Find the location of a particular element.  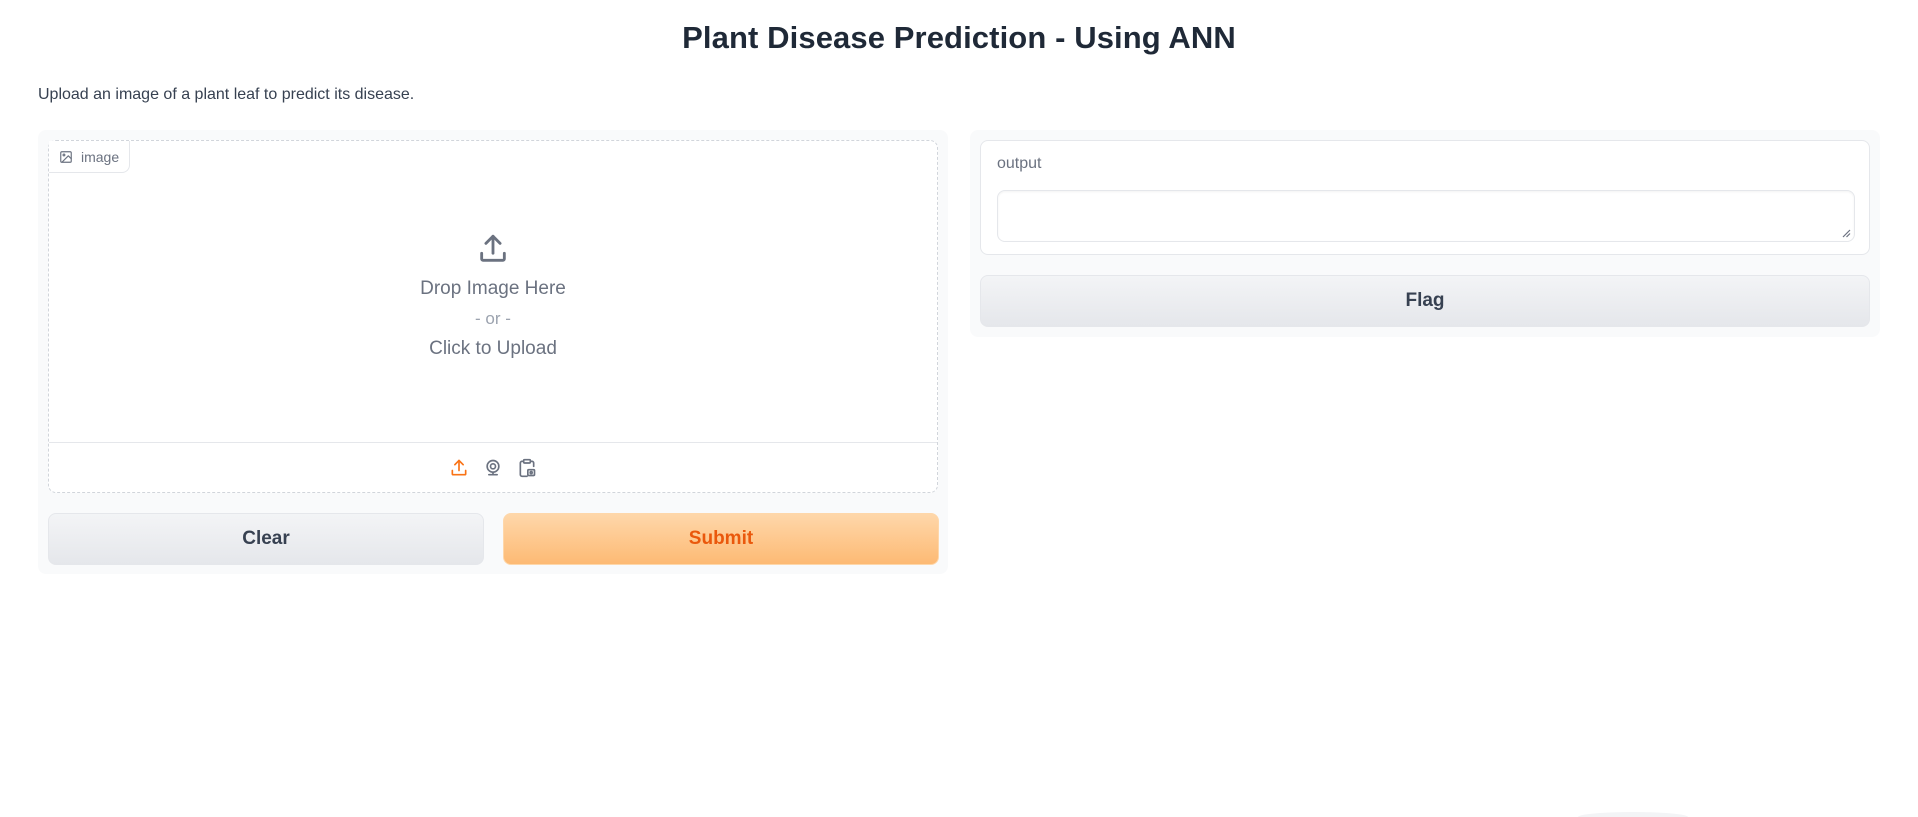

image-label: image is located at coordinates (100, 156).